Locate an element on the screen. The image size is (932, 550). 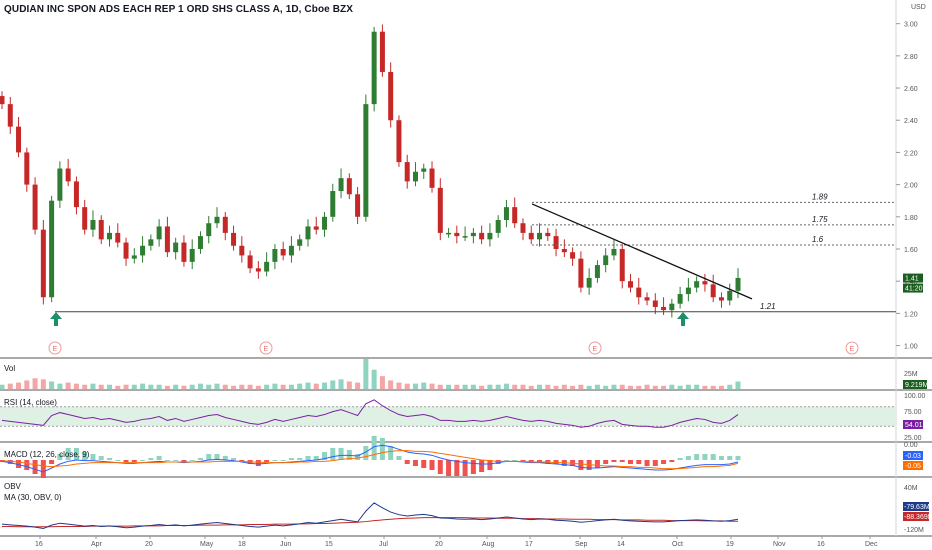
rsi-band is located at coordinates (448, 416).